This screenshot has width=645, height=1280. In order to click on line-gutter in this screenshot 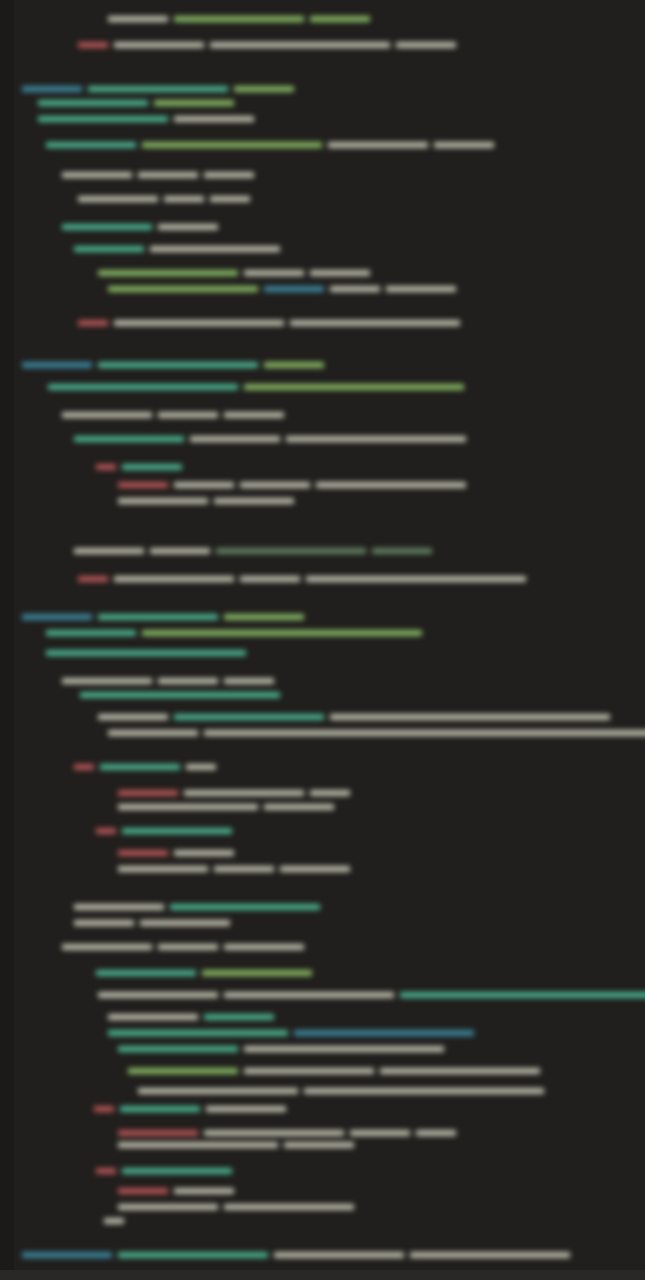, I will do `click(7, 640)`.